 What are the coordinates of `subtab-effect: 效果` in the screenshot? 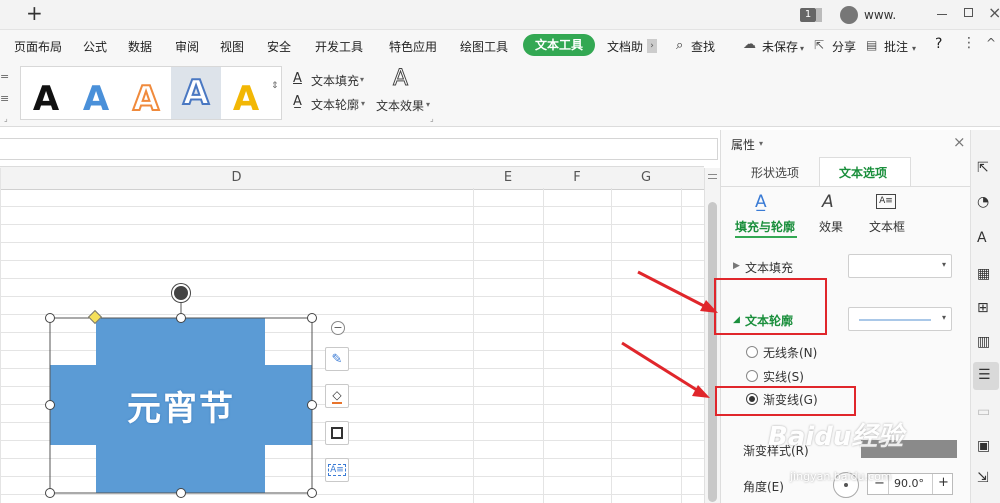 It's located at (831, 226).